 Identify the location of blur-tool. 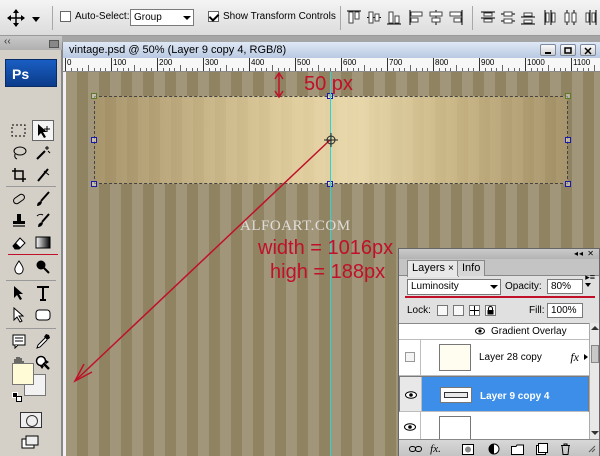
(19, 266).